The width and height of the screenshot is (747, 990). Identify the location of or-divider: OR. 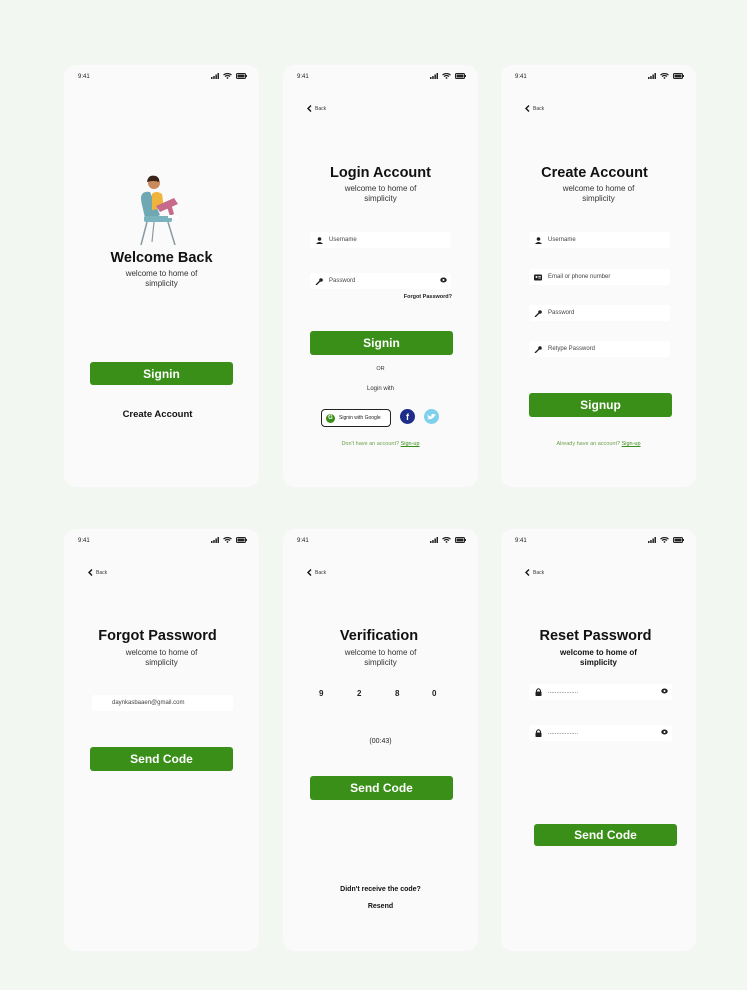
(380, 369).